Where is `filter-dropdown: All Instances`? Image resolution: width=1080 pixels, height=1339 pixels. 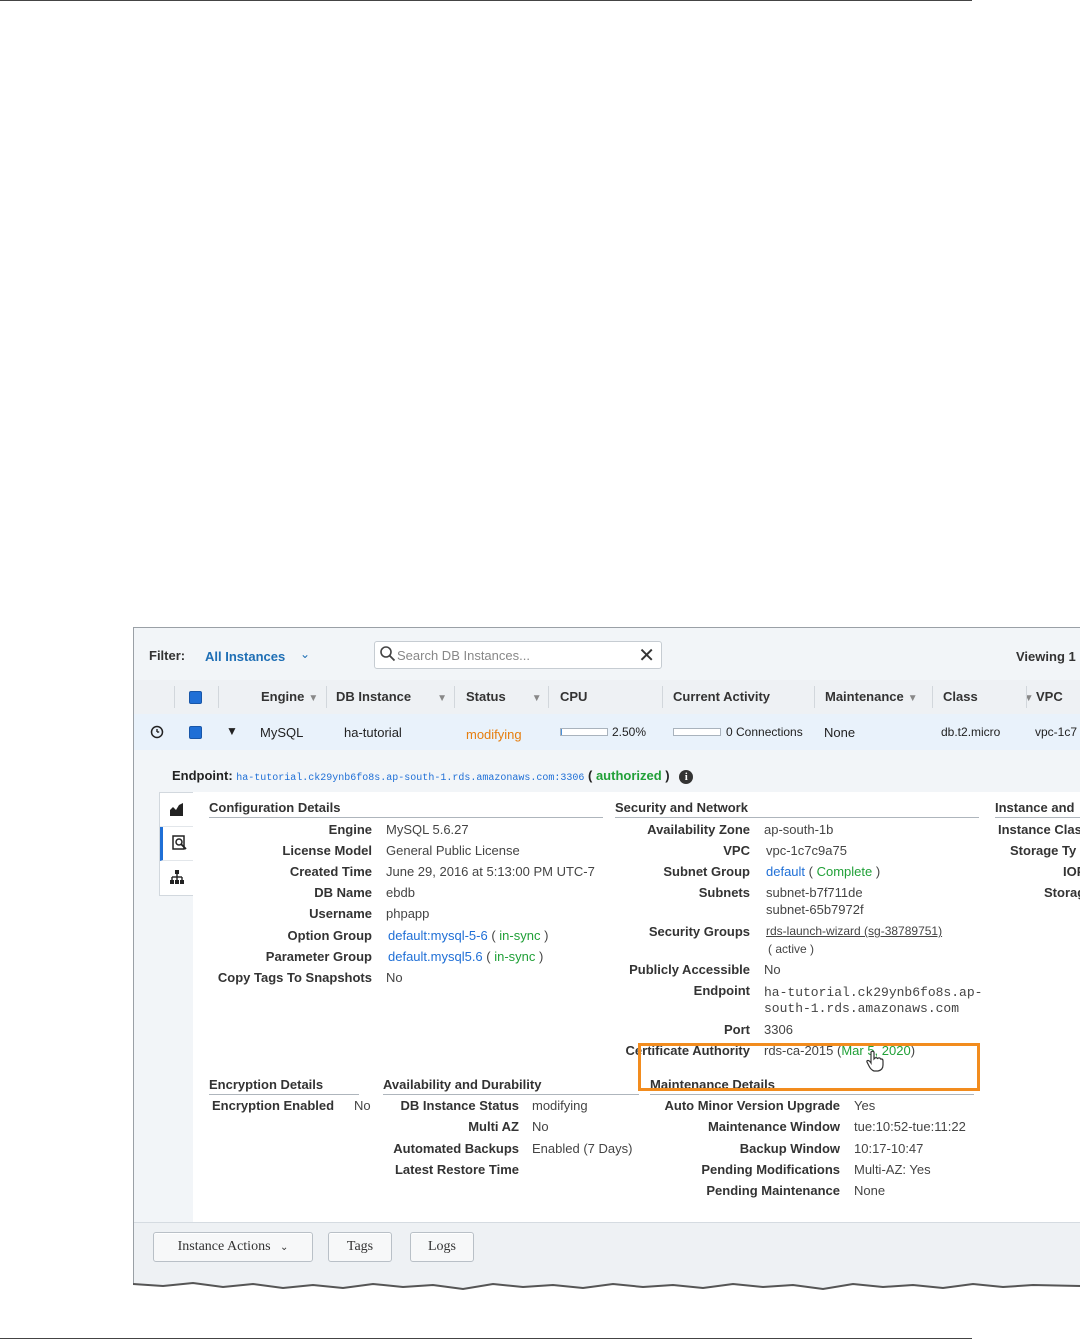 filter-dropdown: All Instances is located at coordinates (245, 656).